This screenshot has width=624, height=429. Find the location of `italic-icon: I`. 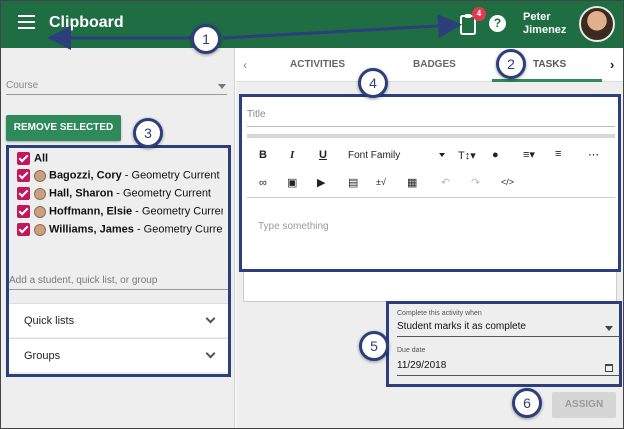

italic-icon: I is located at coordinates (292, 155).